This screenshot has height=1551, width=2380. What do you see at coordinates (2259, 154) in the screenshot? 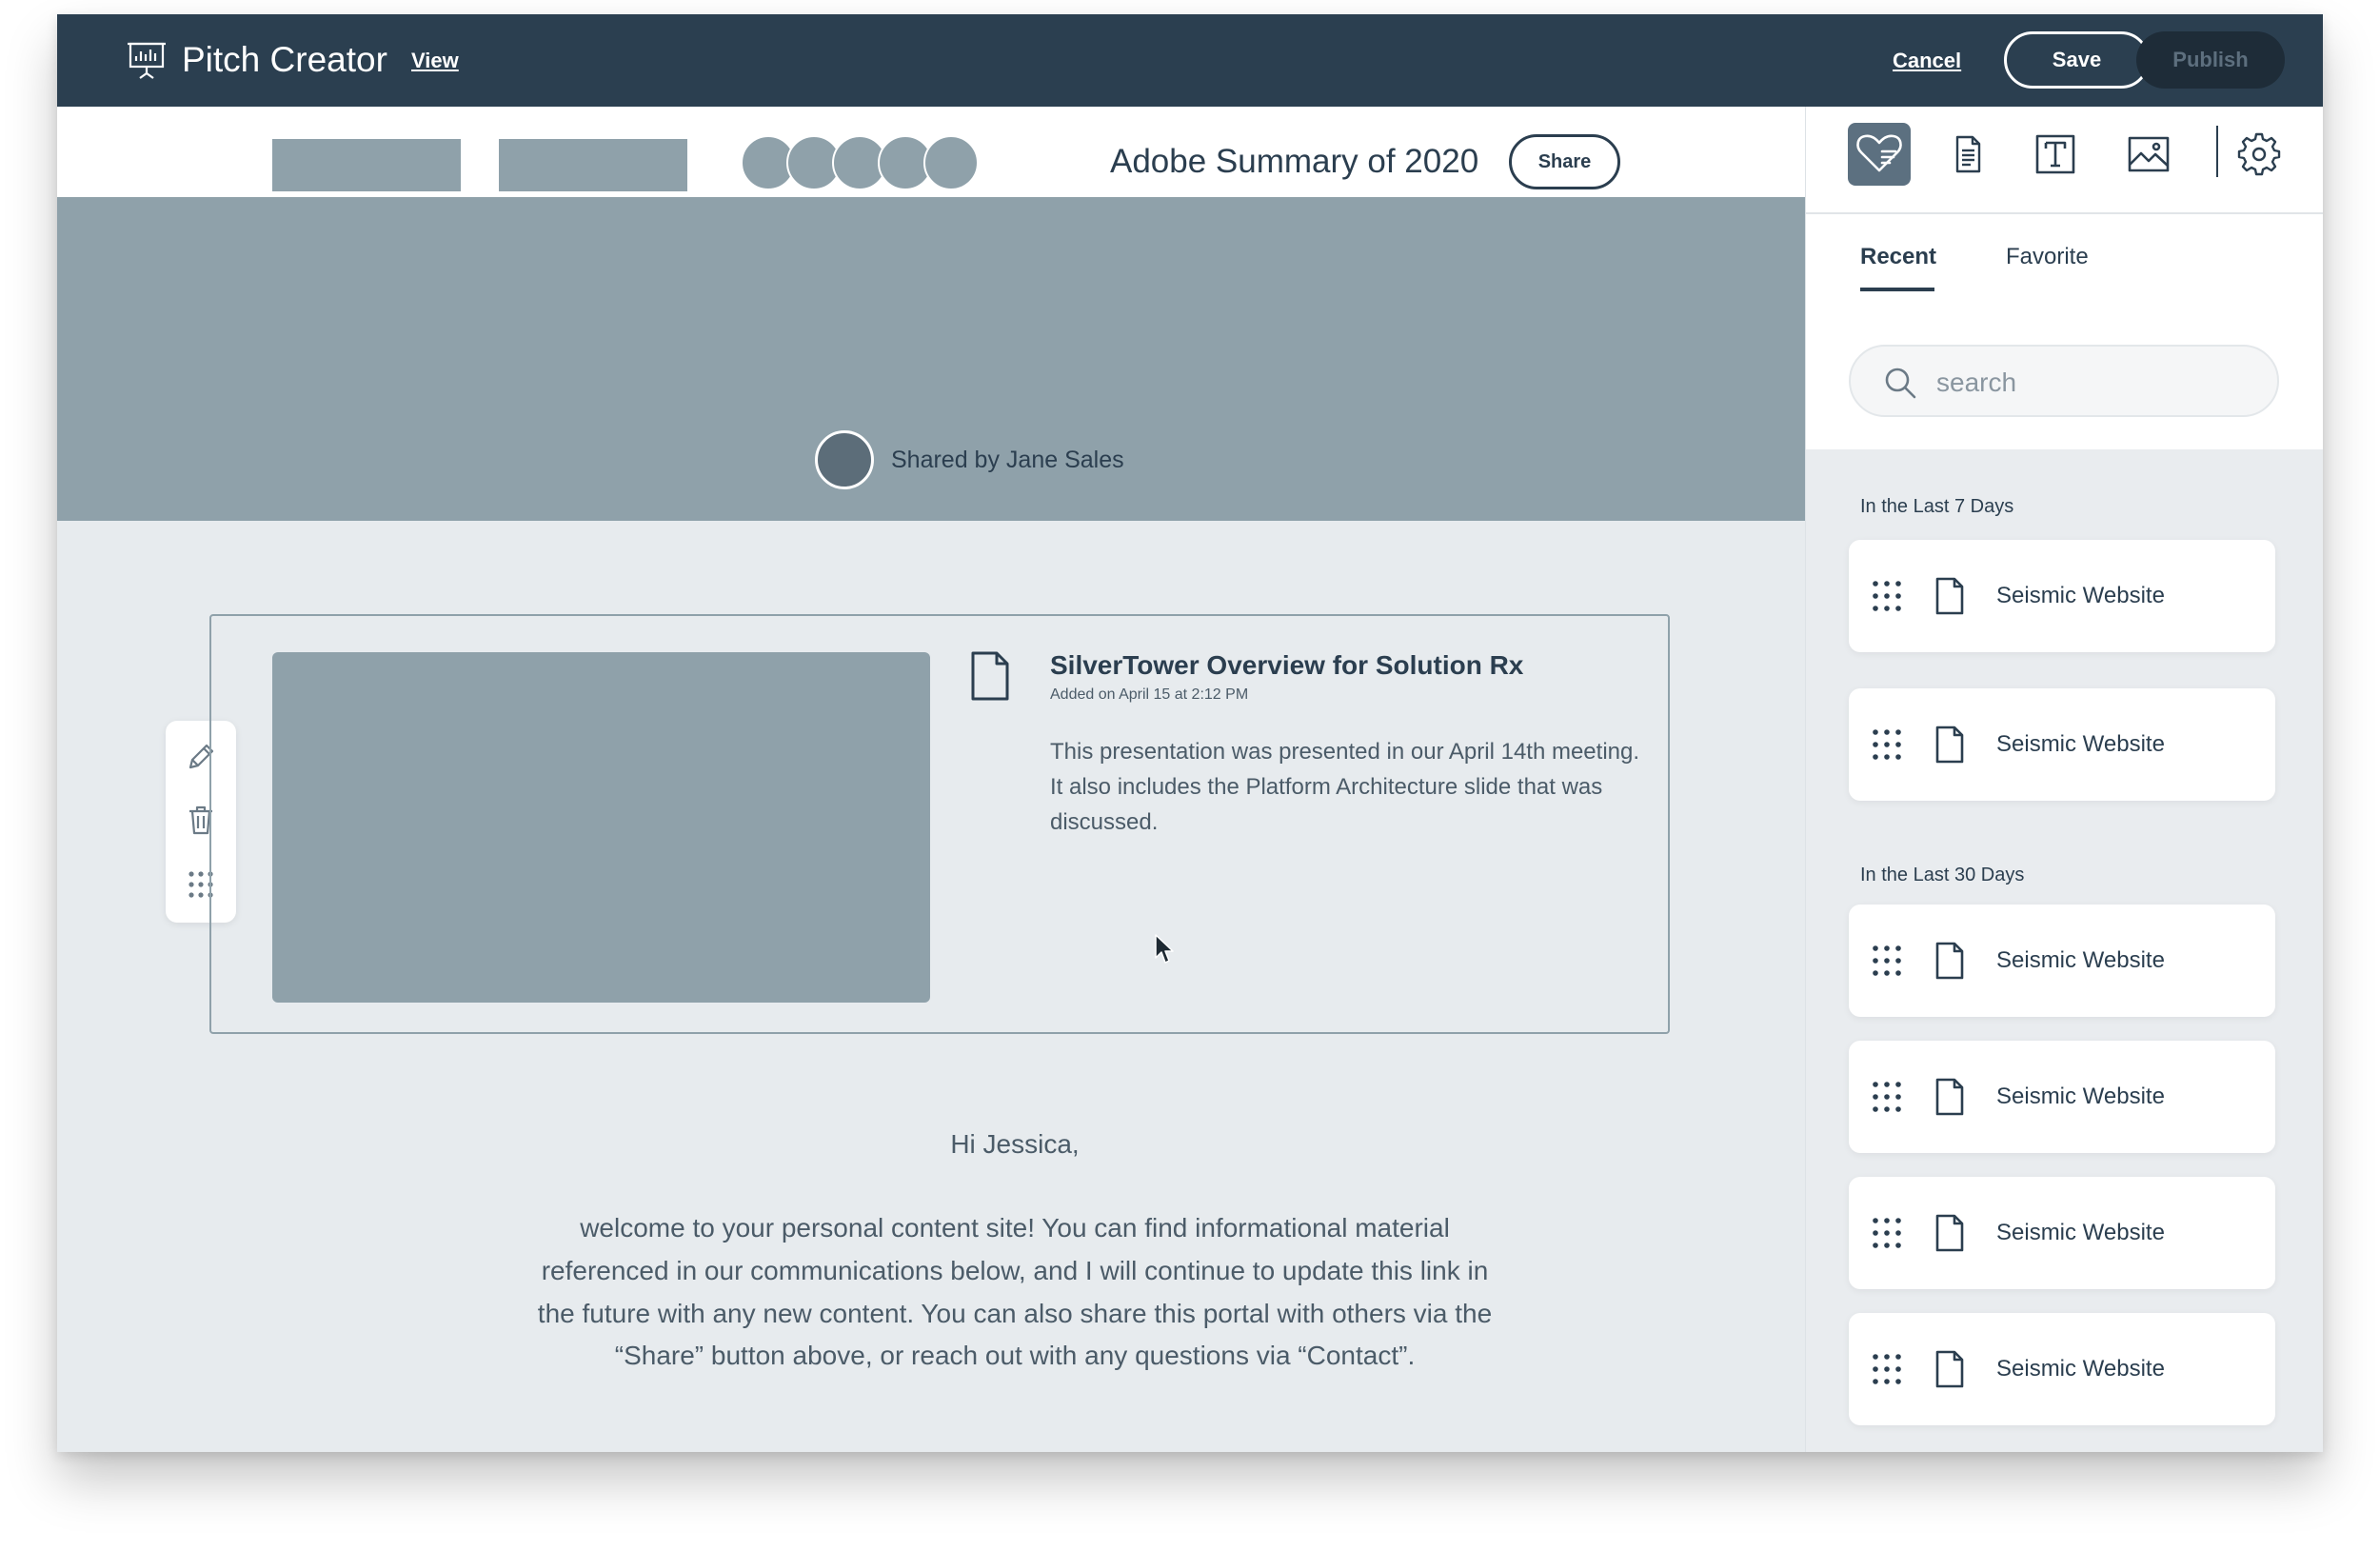
I see `settings-icon` at bounding box center [2259, 154].